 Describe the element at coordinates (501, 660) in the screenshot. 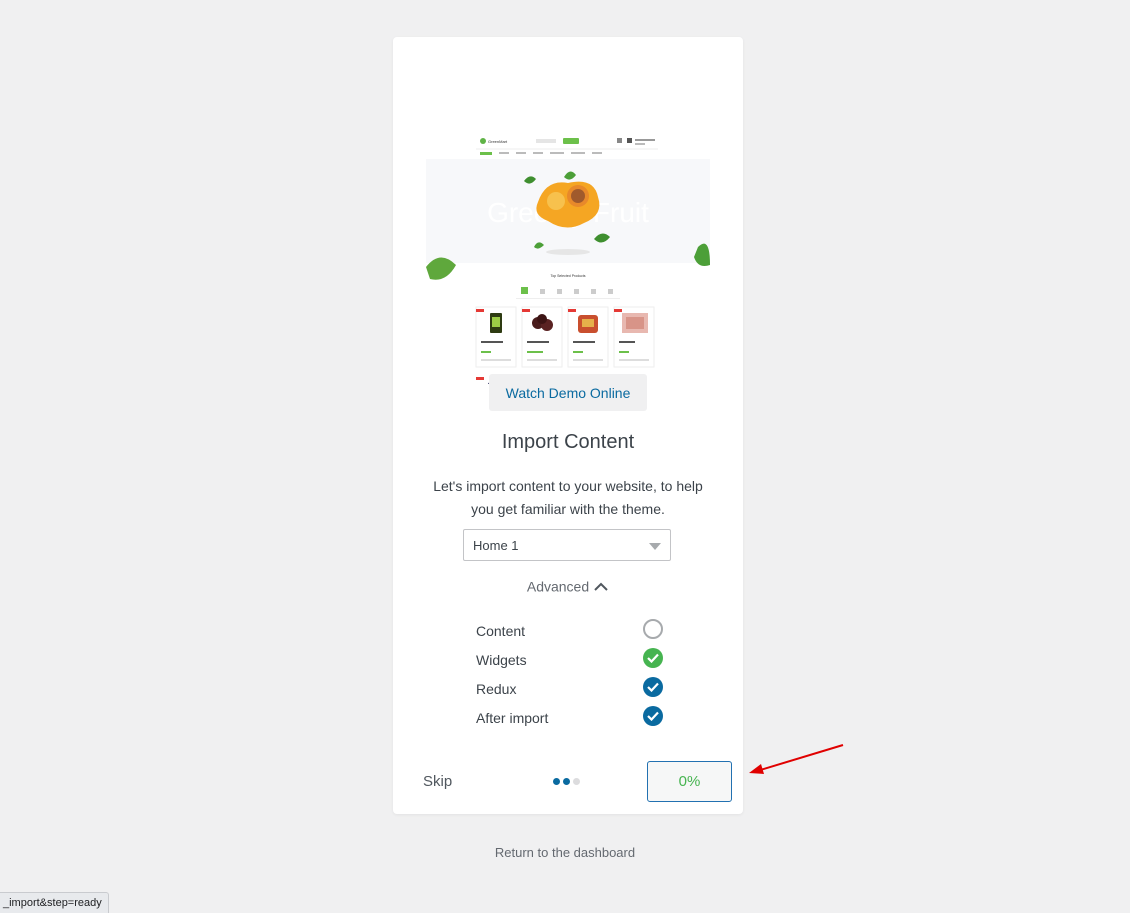

I see `option-label: Widgets` at that location.